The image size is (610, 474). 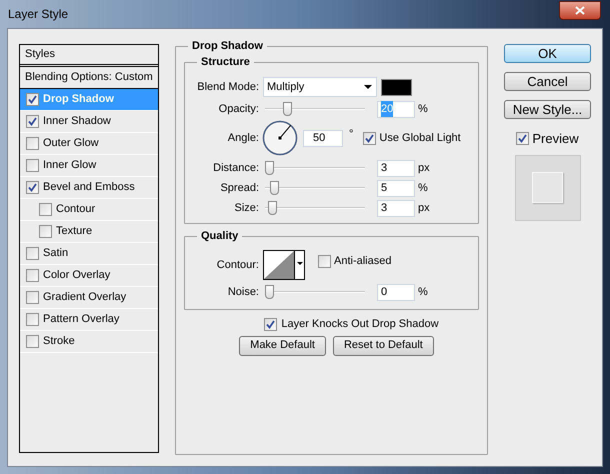 What do you see at coordinates (89, 298) in the screenshot?
I see `style-list-item: Gradient Overlay` at bounding box center [89, 298].